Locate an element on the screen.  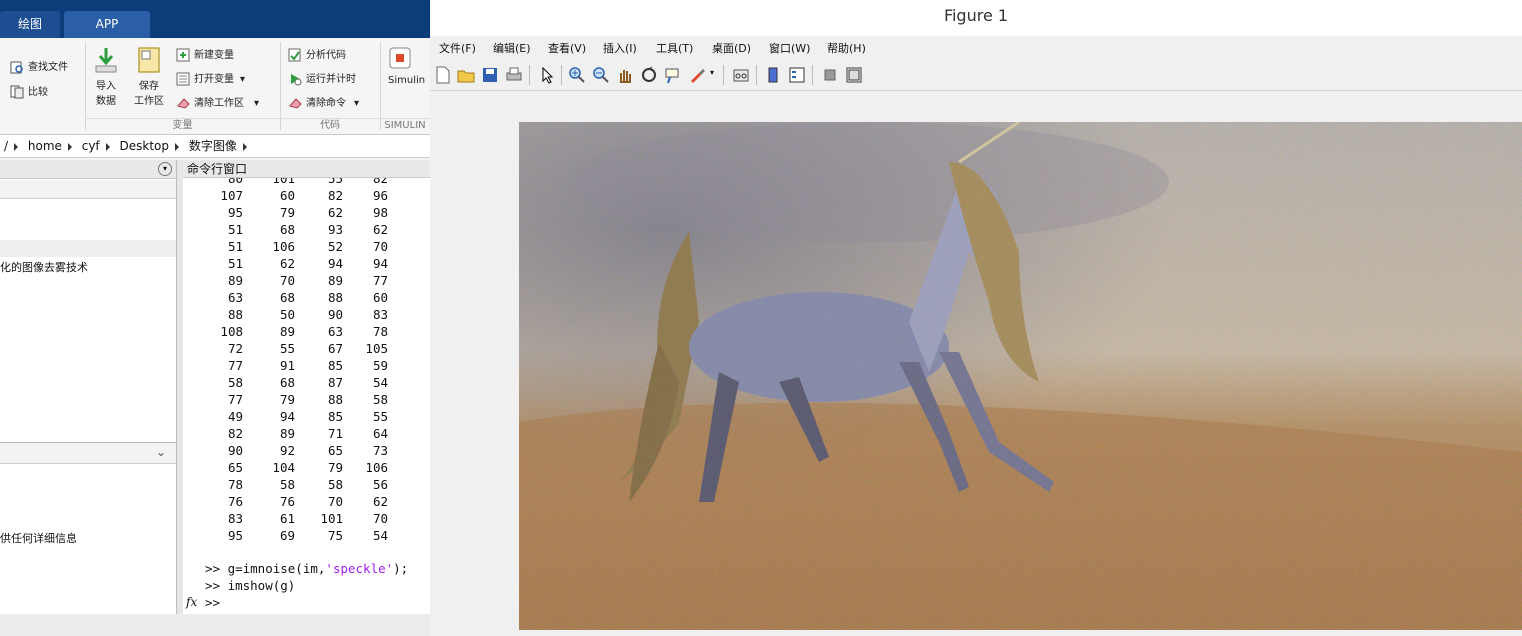
matrix-cell: 52 is located at coordinates (335, 246).